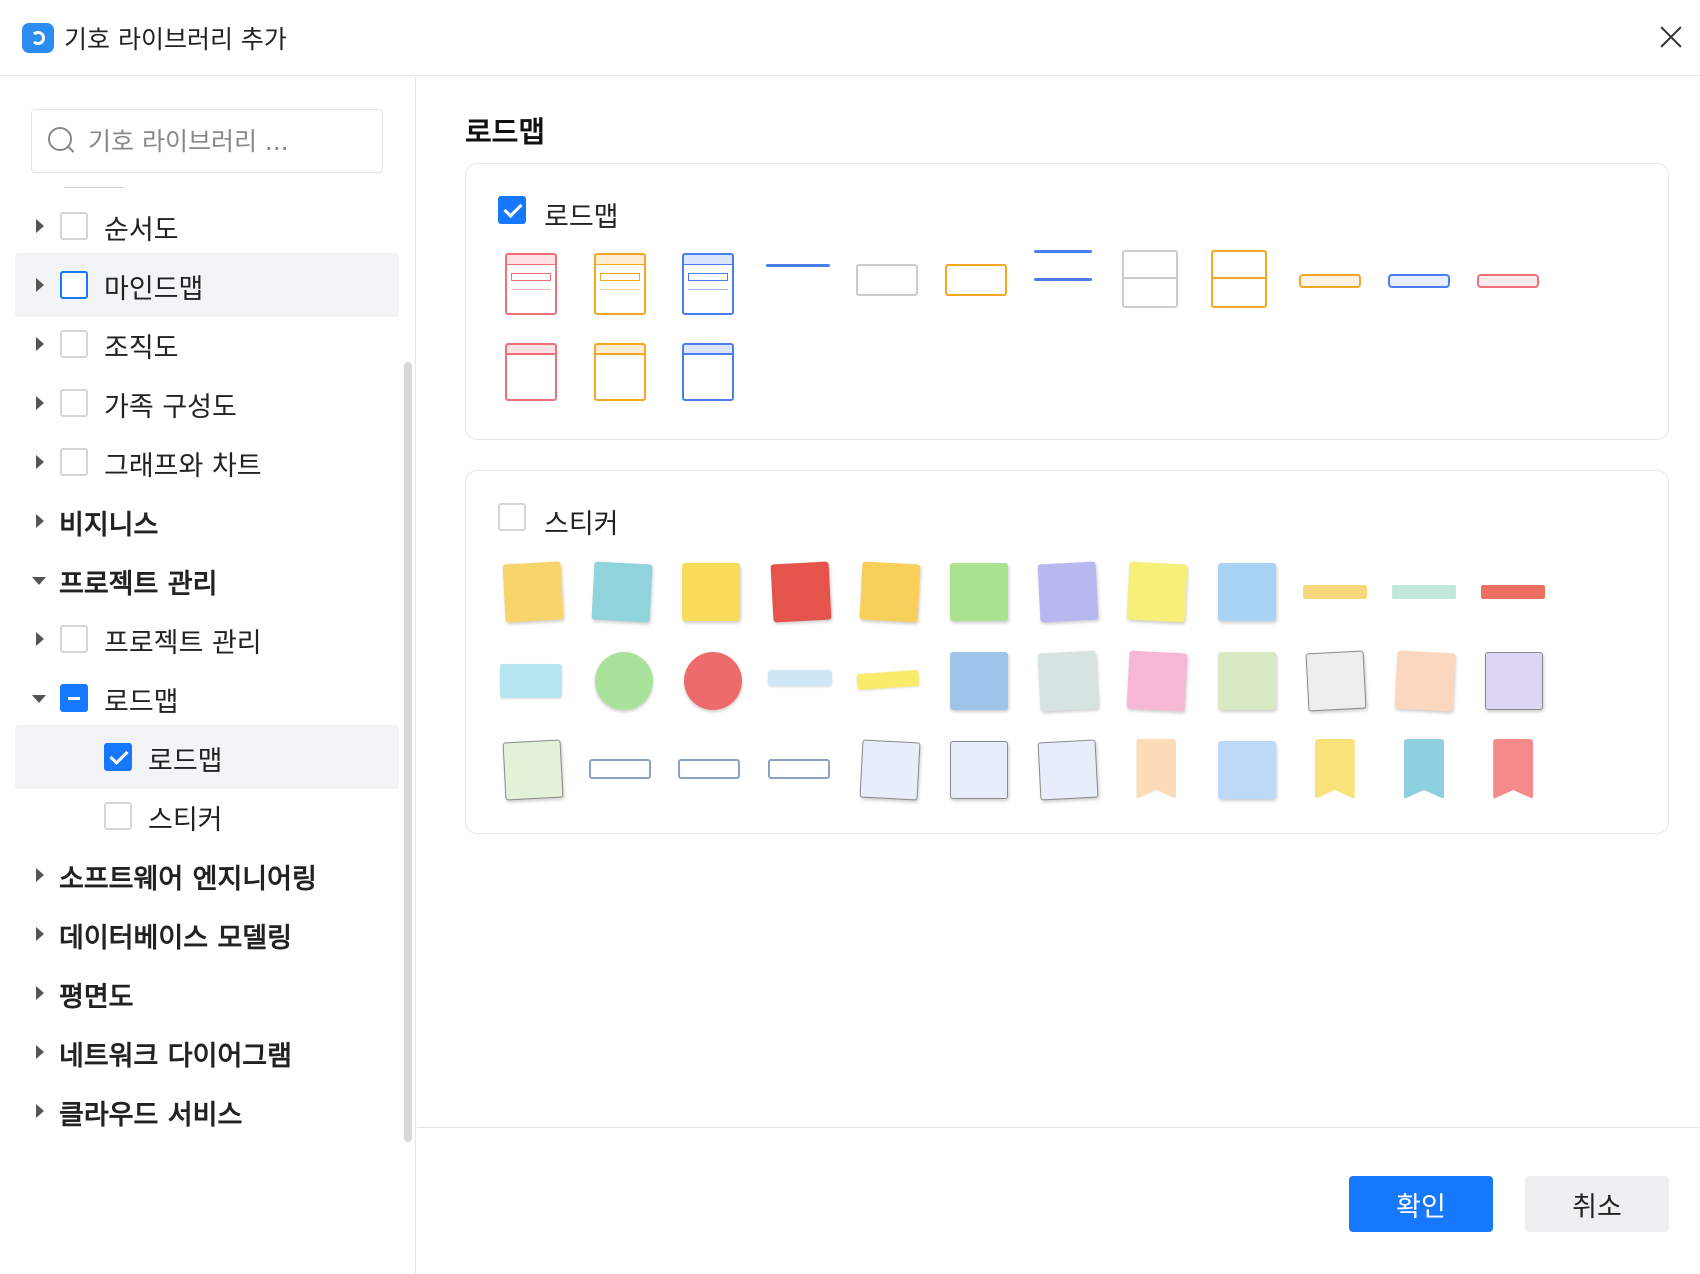 This screenshot has height=1274, width=1700. What do you see at coordinates (712, 771) in the screenshot?
I see `symbol-banner-left` at bounding box center [712, 771].